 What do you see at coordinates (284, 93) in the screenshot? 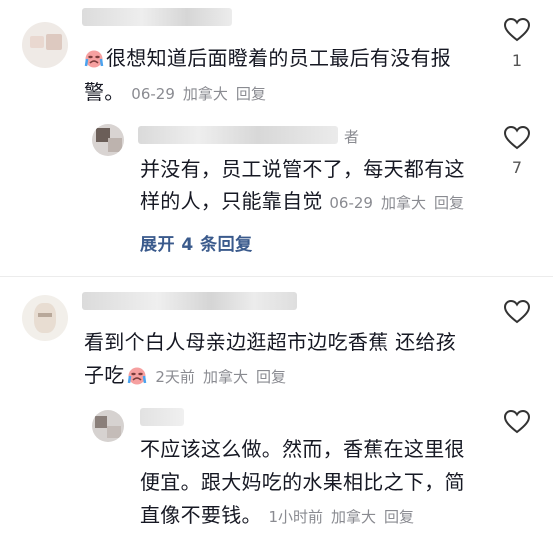
I see `comment-text-line2: 警。 06-29 加拿大 回复` at bounding box center [284, 93].